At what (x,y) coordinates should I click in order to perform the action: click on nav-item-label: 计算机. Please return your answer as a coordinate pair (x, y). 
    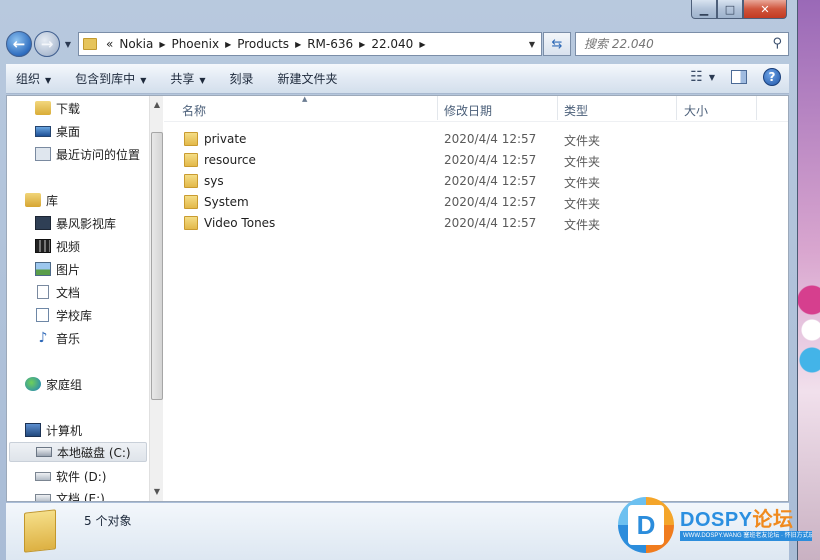
    Looking at the image, I should click on (64, 430).